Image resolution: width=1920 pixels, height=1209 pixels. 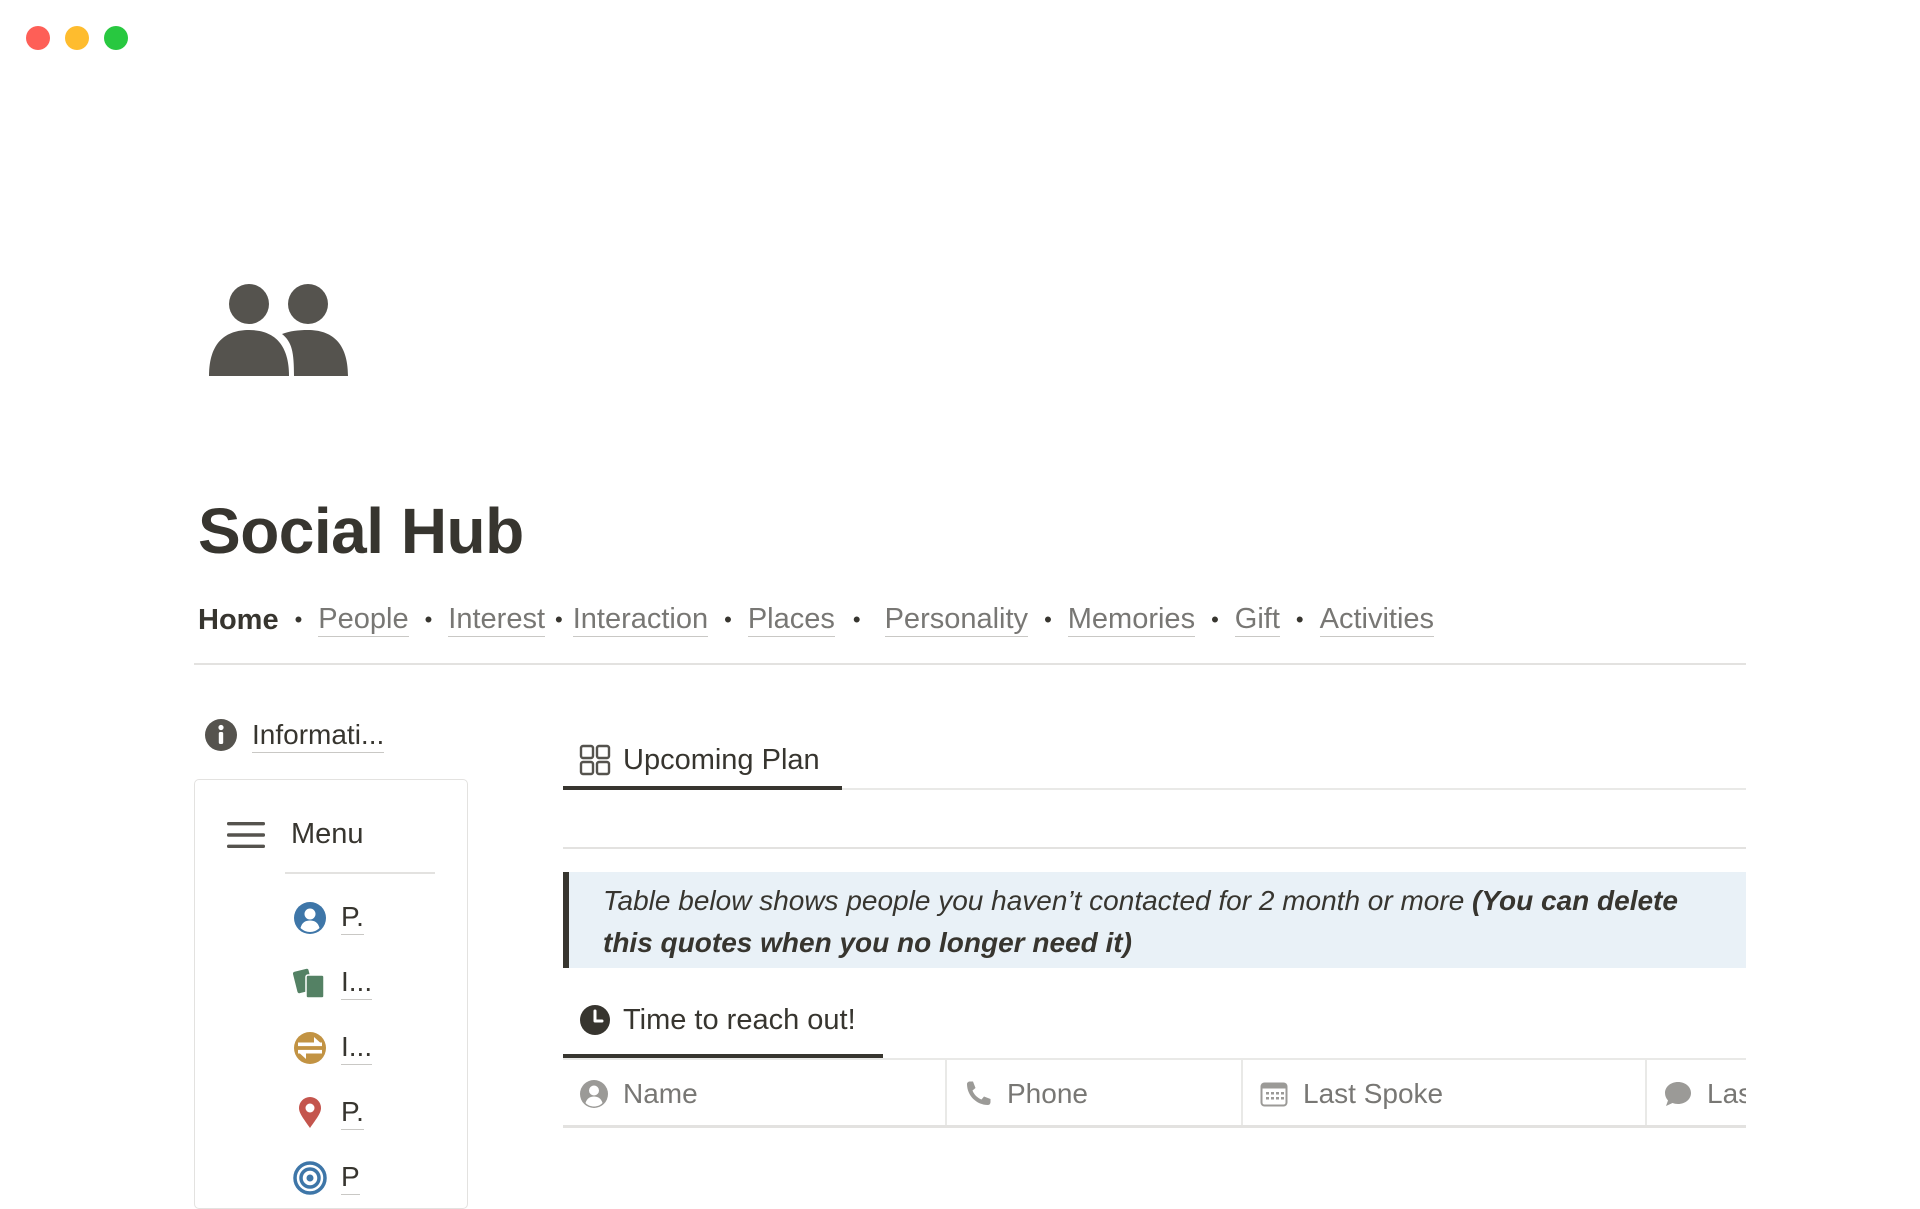 What do you see at coordinates (970, 664) in the screenshot?
I see `header-divider` at bounding box center [970, 664].